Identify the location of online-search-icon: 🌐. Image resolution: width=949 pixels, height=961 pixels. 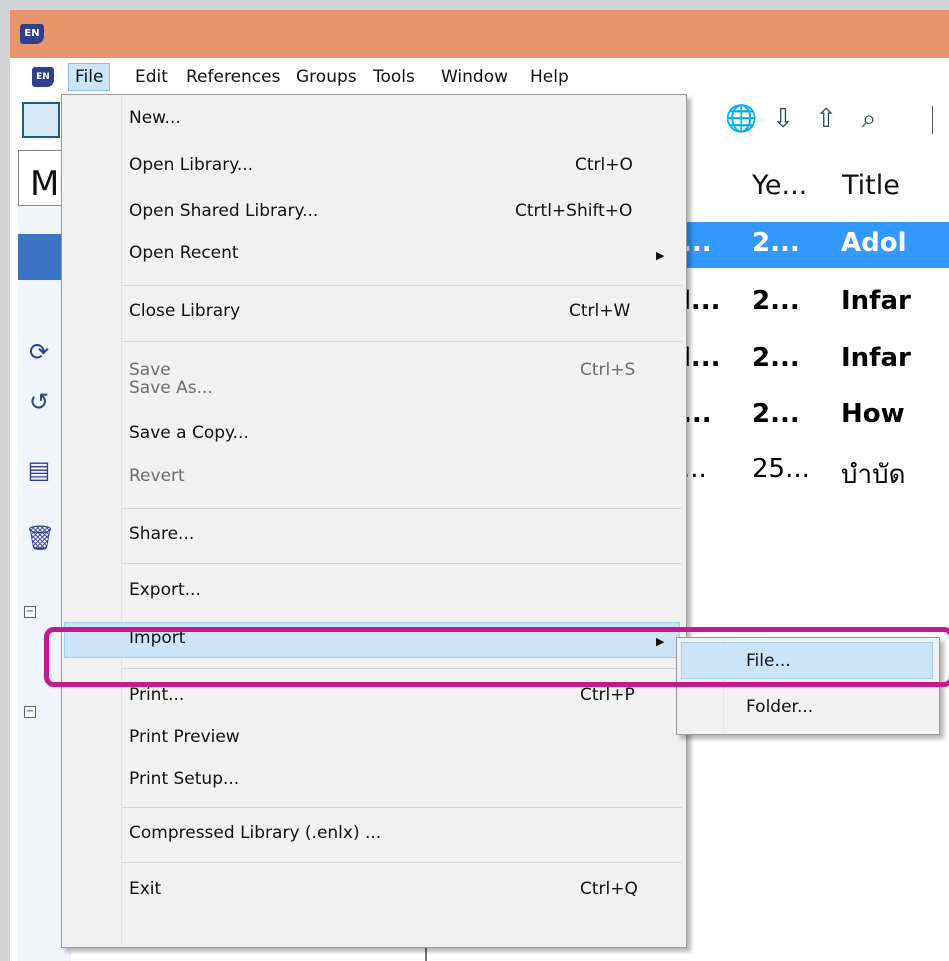
(741, 119).